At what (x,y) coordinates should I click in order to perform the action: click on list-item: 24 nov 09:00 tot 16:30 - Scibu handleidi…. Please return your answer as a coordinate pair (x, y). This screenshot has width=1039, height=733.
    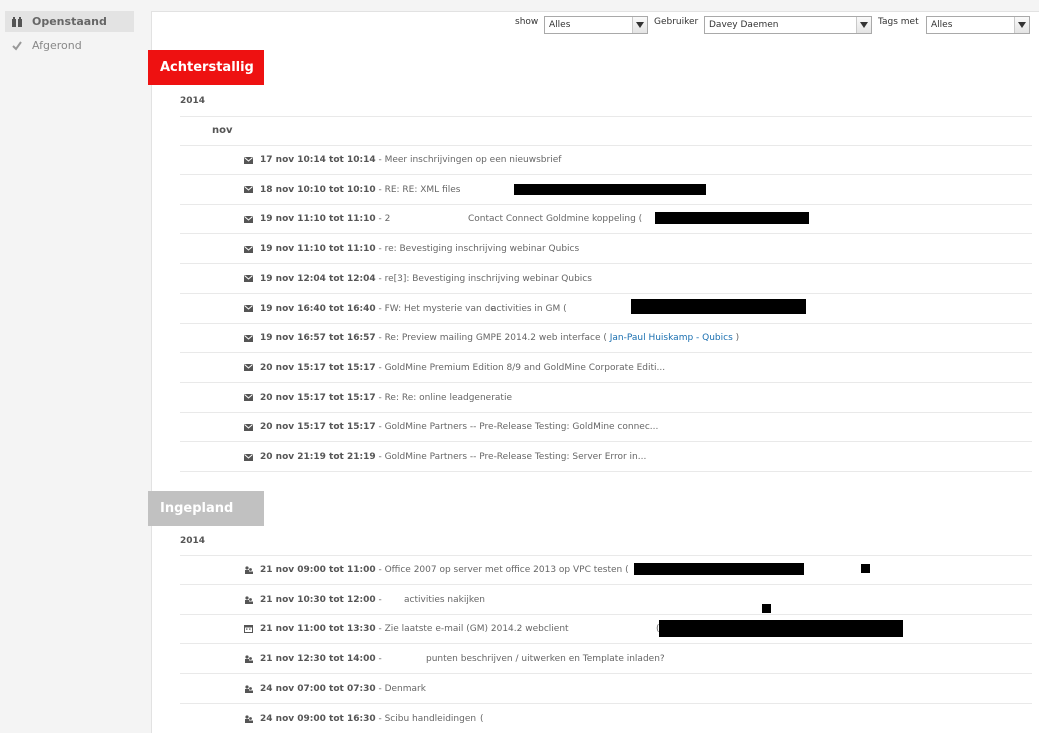
    Looking at the image, I should click on (606, 719).